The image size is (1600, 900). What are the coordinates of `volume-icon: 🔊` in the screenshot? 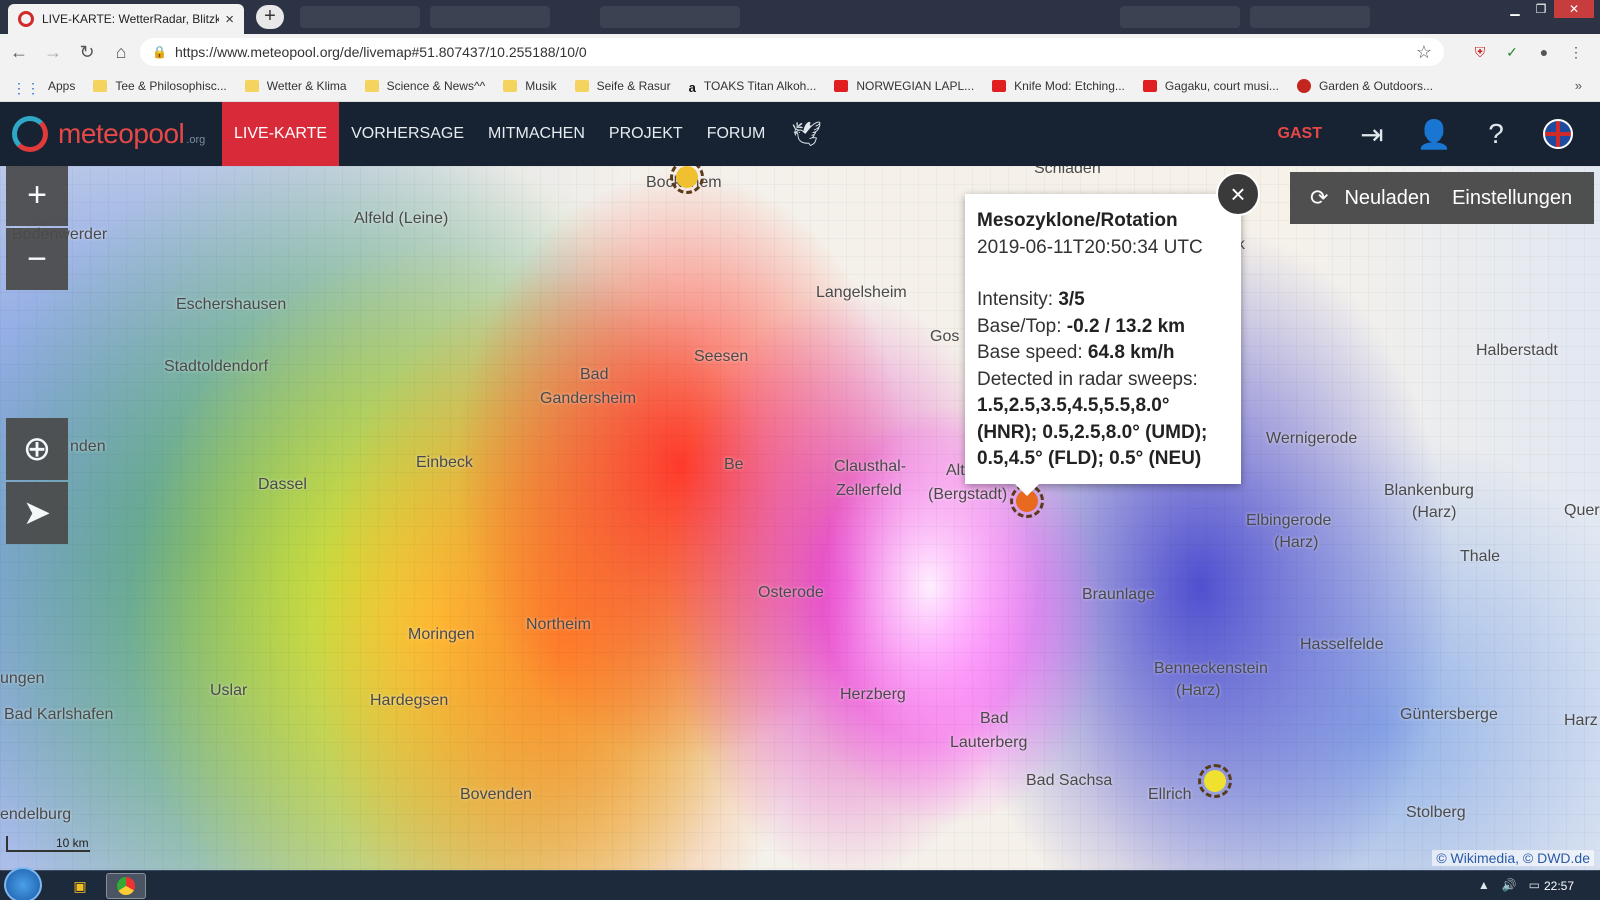 It's located at (1509, 885).